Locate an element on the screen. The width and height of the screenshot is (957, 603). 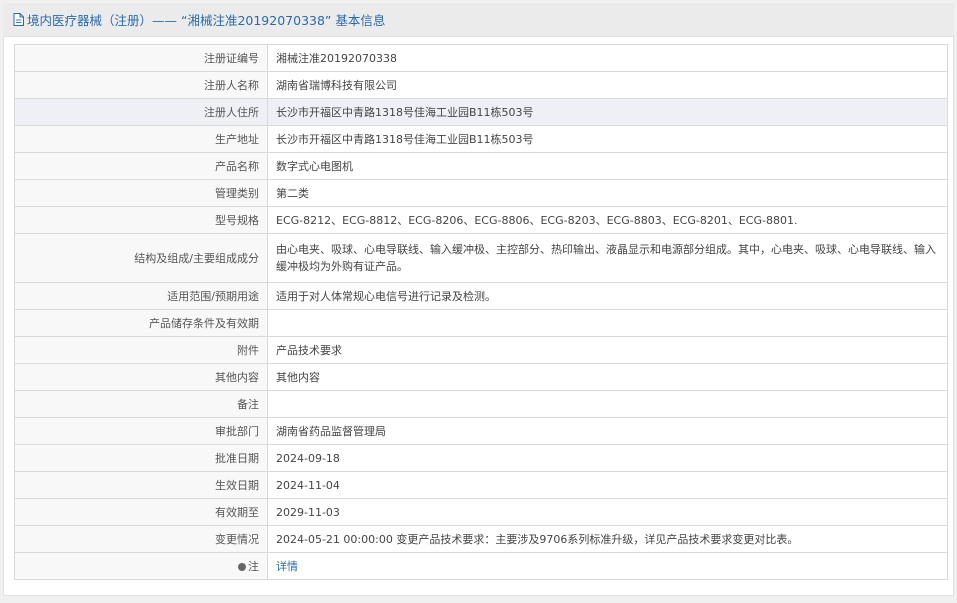
field-value: 2029-11-03 is located at coordinates (607, 512).